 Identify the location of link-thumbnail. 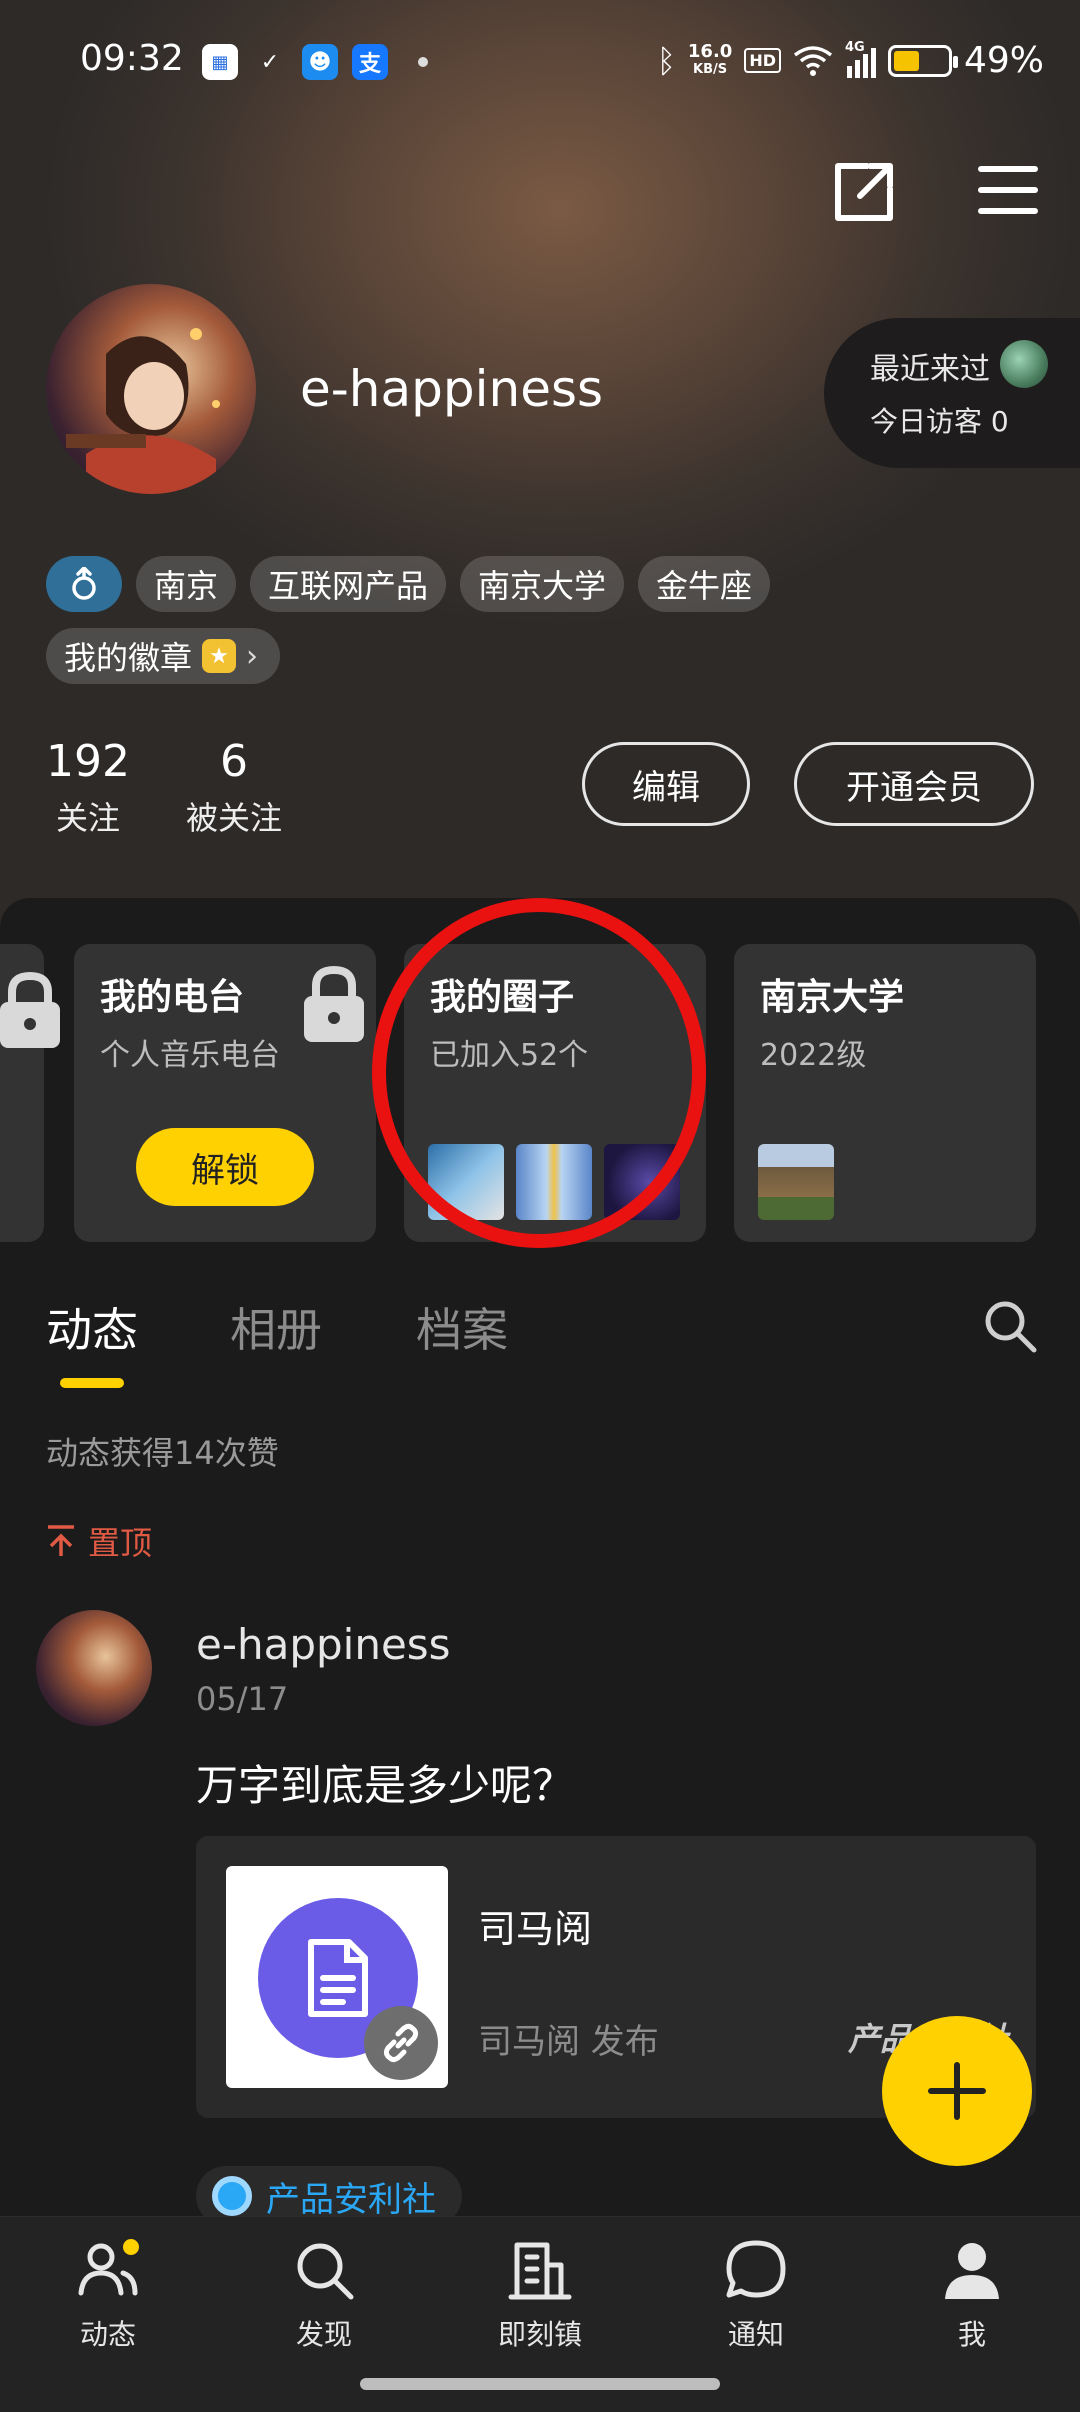
(337, 1977).